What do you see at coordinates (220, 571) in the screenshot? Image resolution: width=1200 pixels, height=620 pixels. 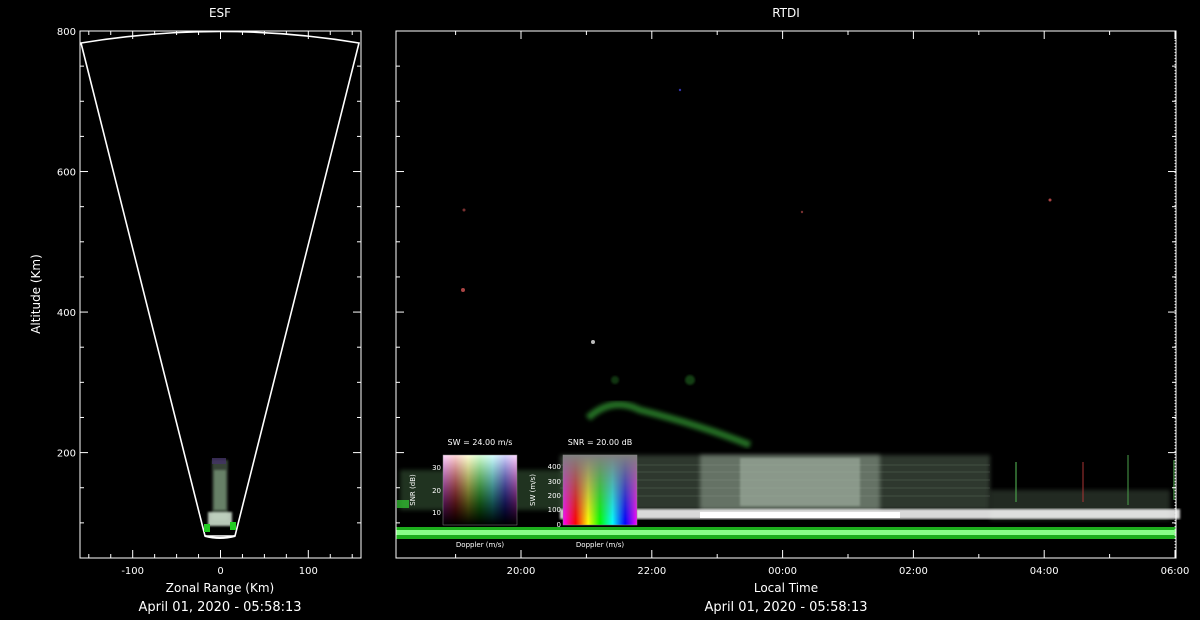 I see `esf-x-tick-label: 0` at bounding box center [220, 571].